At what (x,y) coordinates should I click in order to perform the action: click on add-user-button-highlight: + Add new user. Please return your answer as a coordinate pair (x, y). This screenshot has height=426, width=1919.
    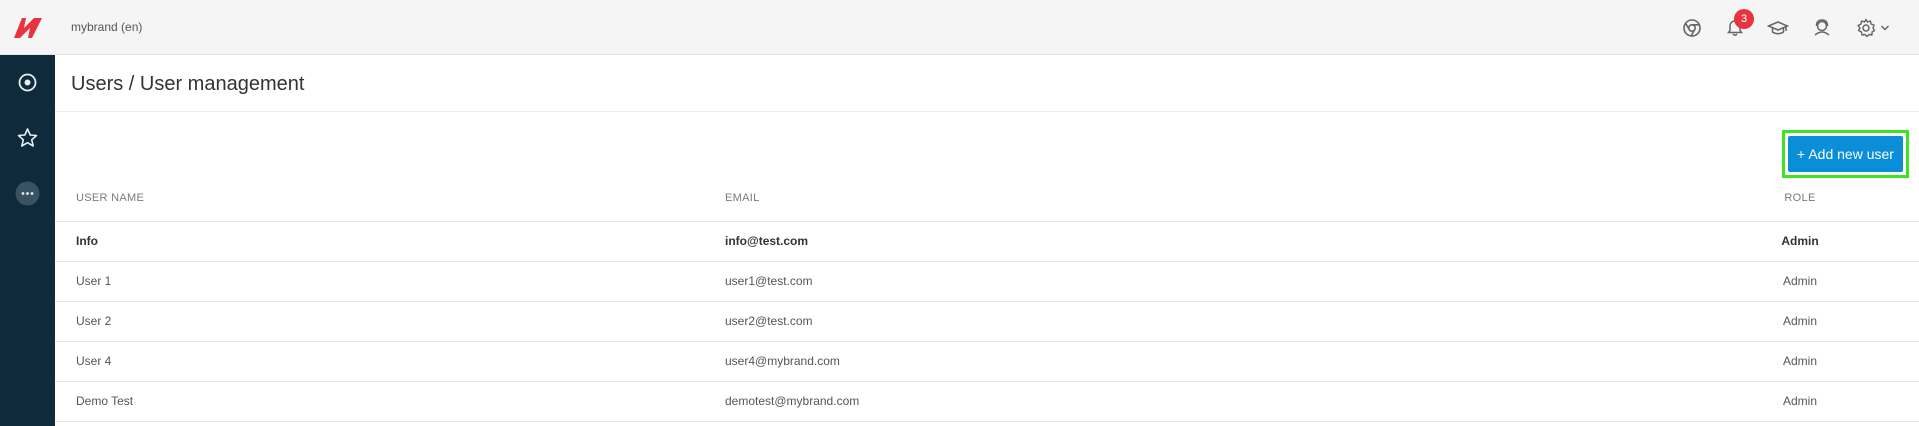
    Looking at the image, I should click on (1845, 154).